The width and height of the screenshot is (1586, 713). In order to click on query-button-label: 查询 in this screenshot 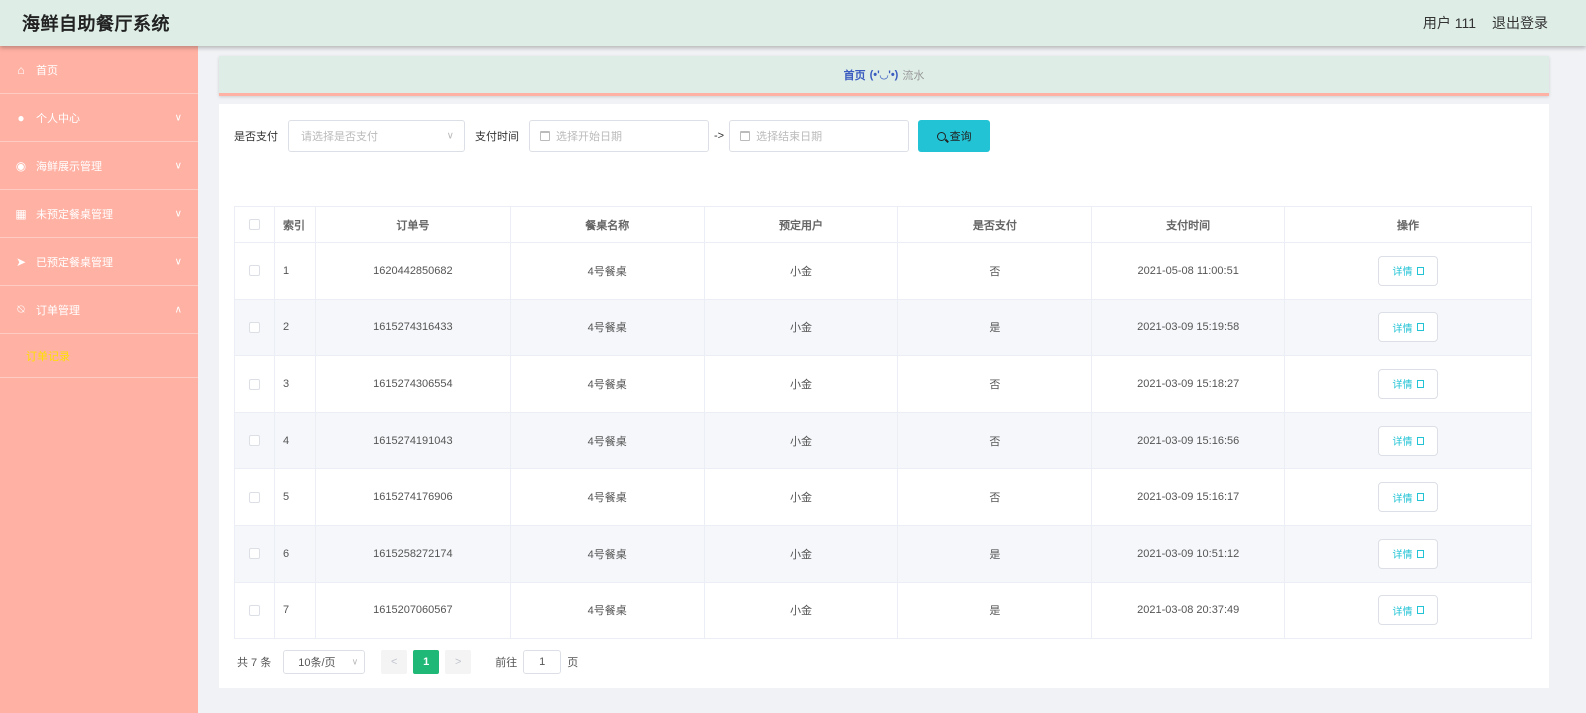, I will do `click(960, 137)`.